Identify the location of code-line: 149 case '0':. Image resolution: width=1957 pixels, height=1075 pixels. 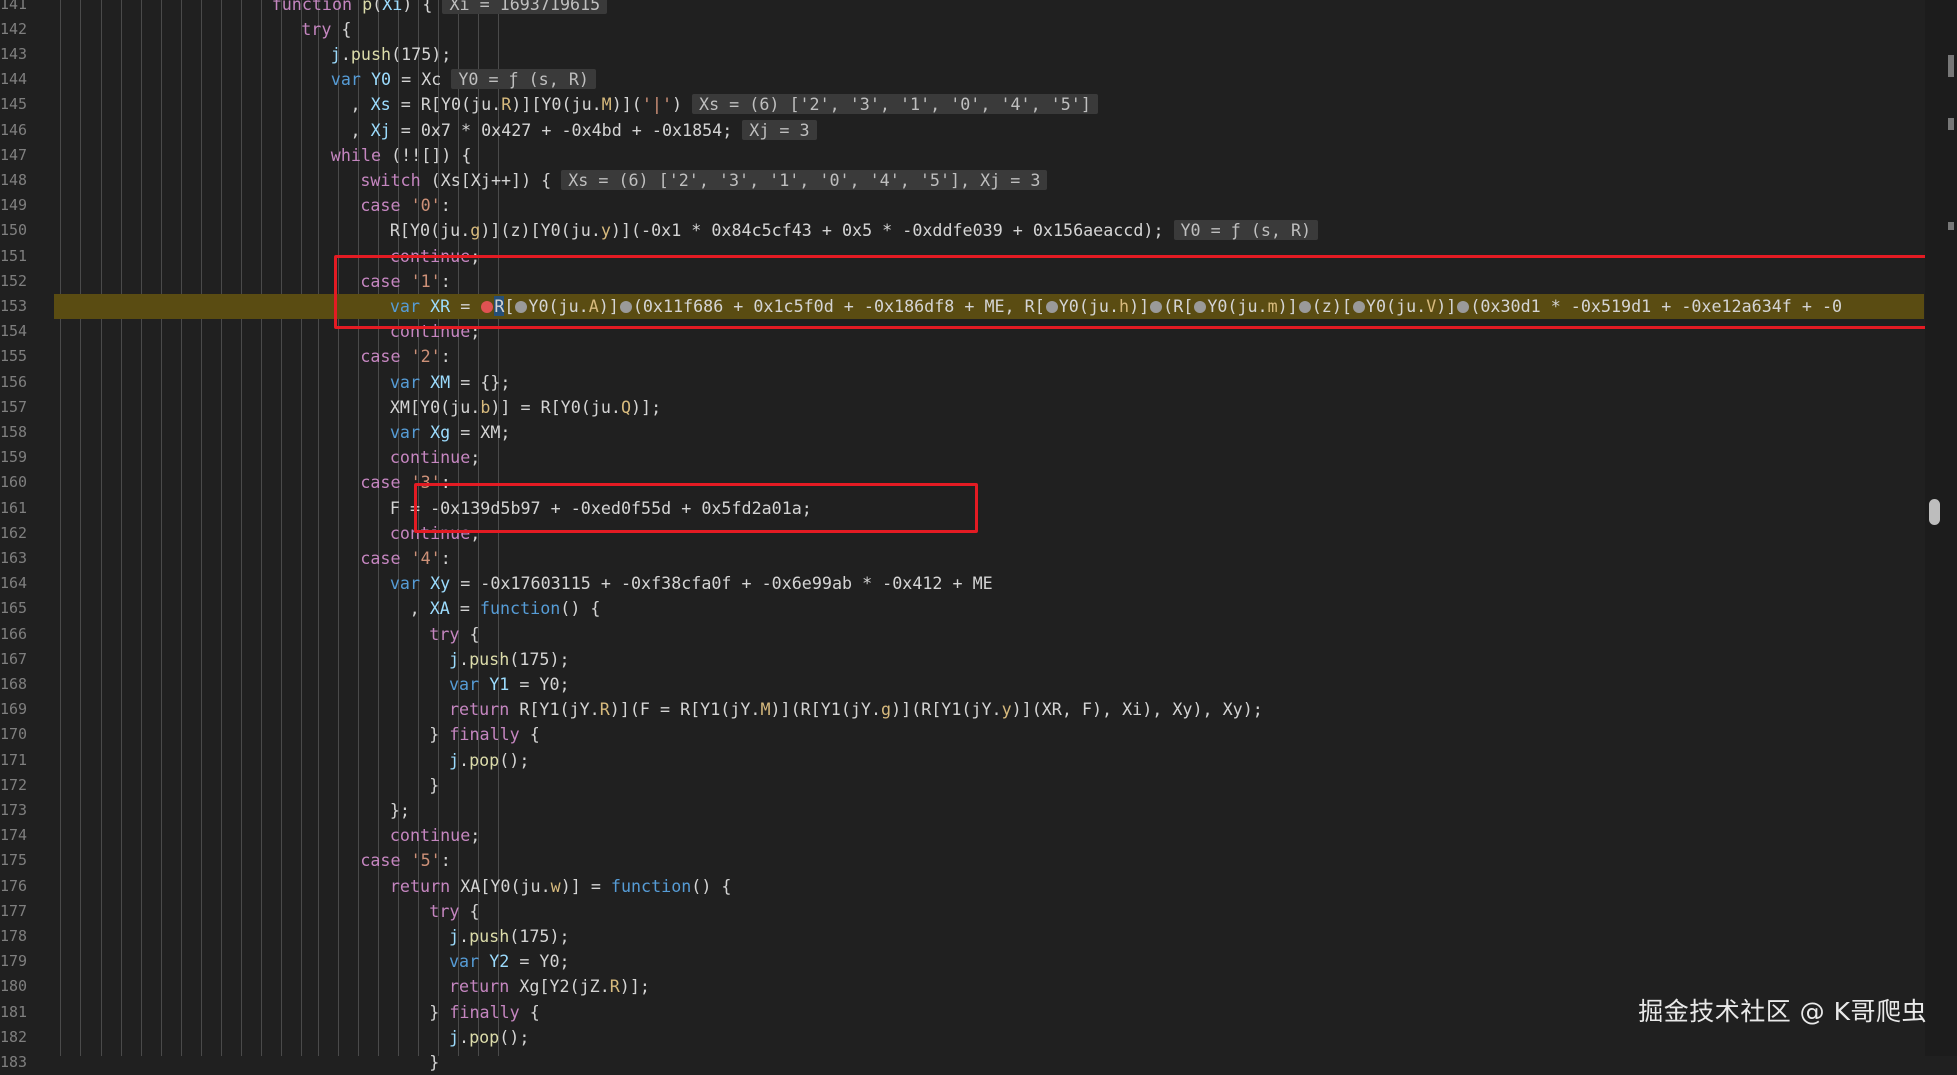
(962, 205).